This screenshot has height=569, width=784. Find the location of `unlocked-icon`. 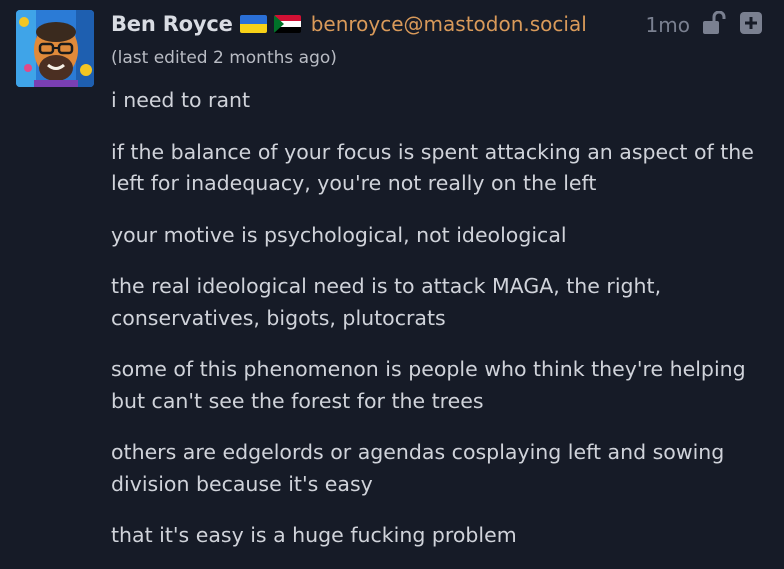

unlocked-icon is located at coordinates (715, 24).